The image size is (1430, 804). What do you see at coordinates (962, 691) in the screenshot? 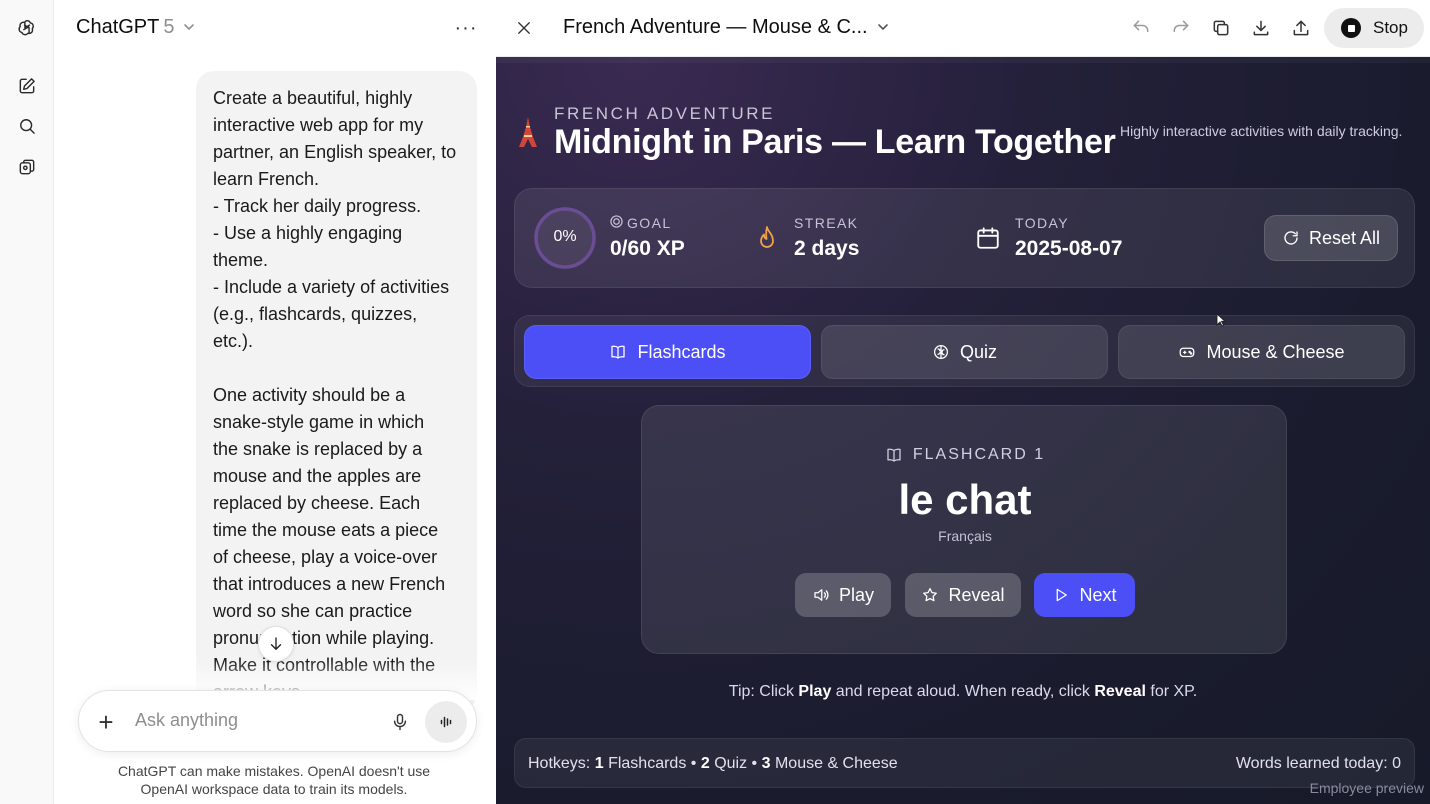
I see `tip-middle: and repeat aloud. When ready, click` at bounding box center [962, 691].